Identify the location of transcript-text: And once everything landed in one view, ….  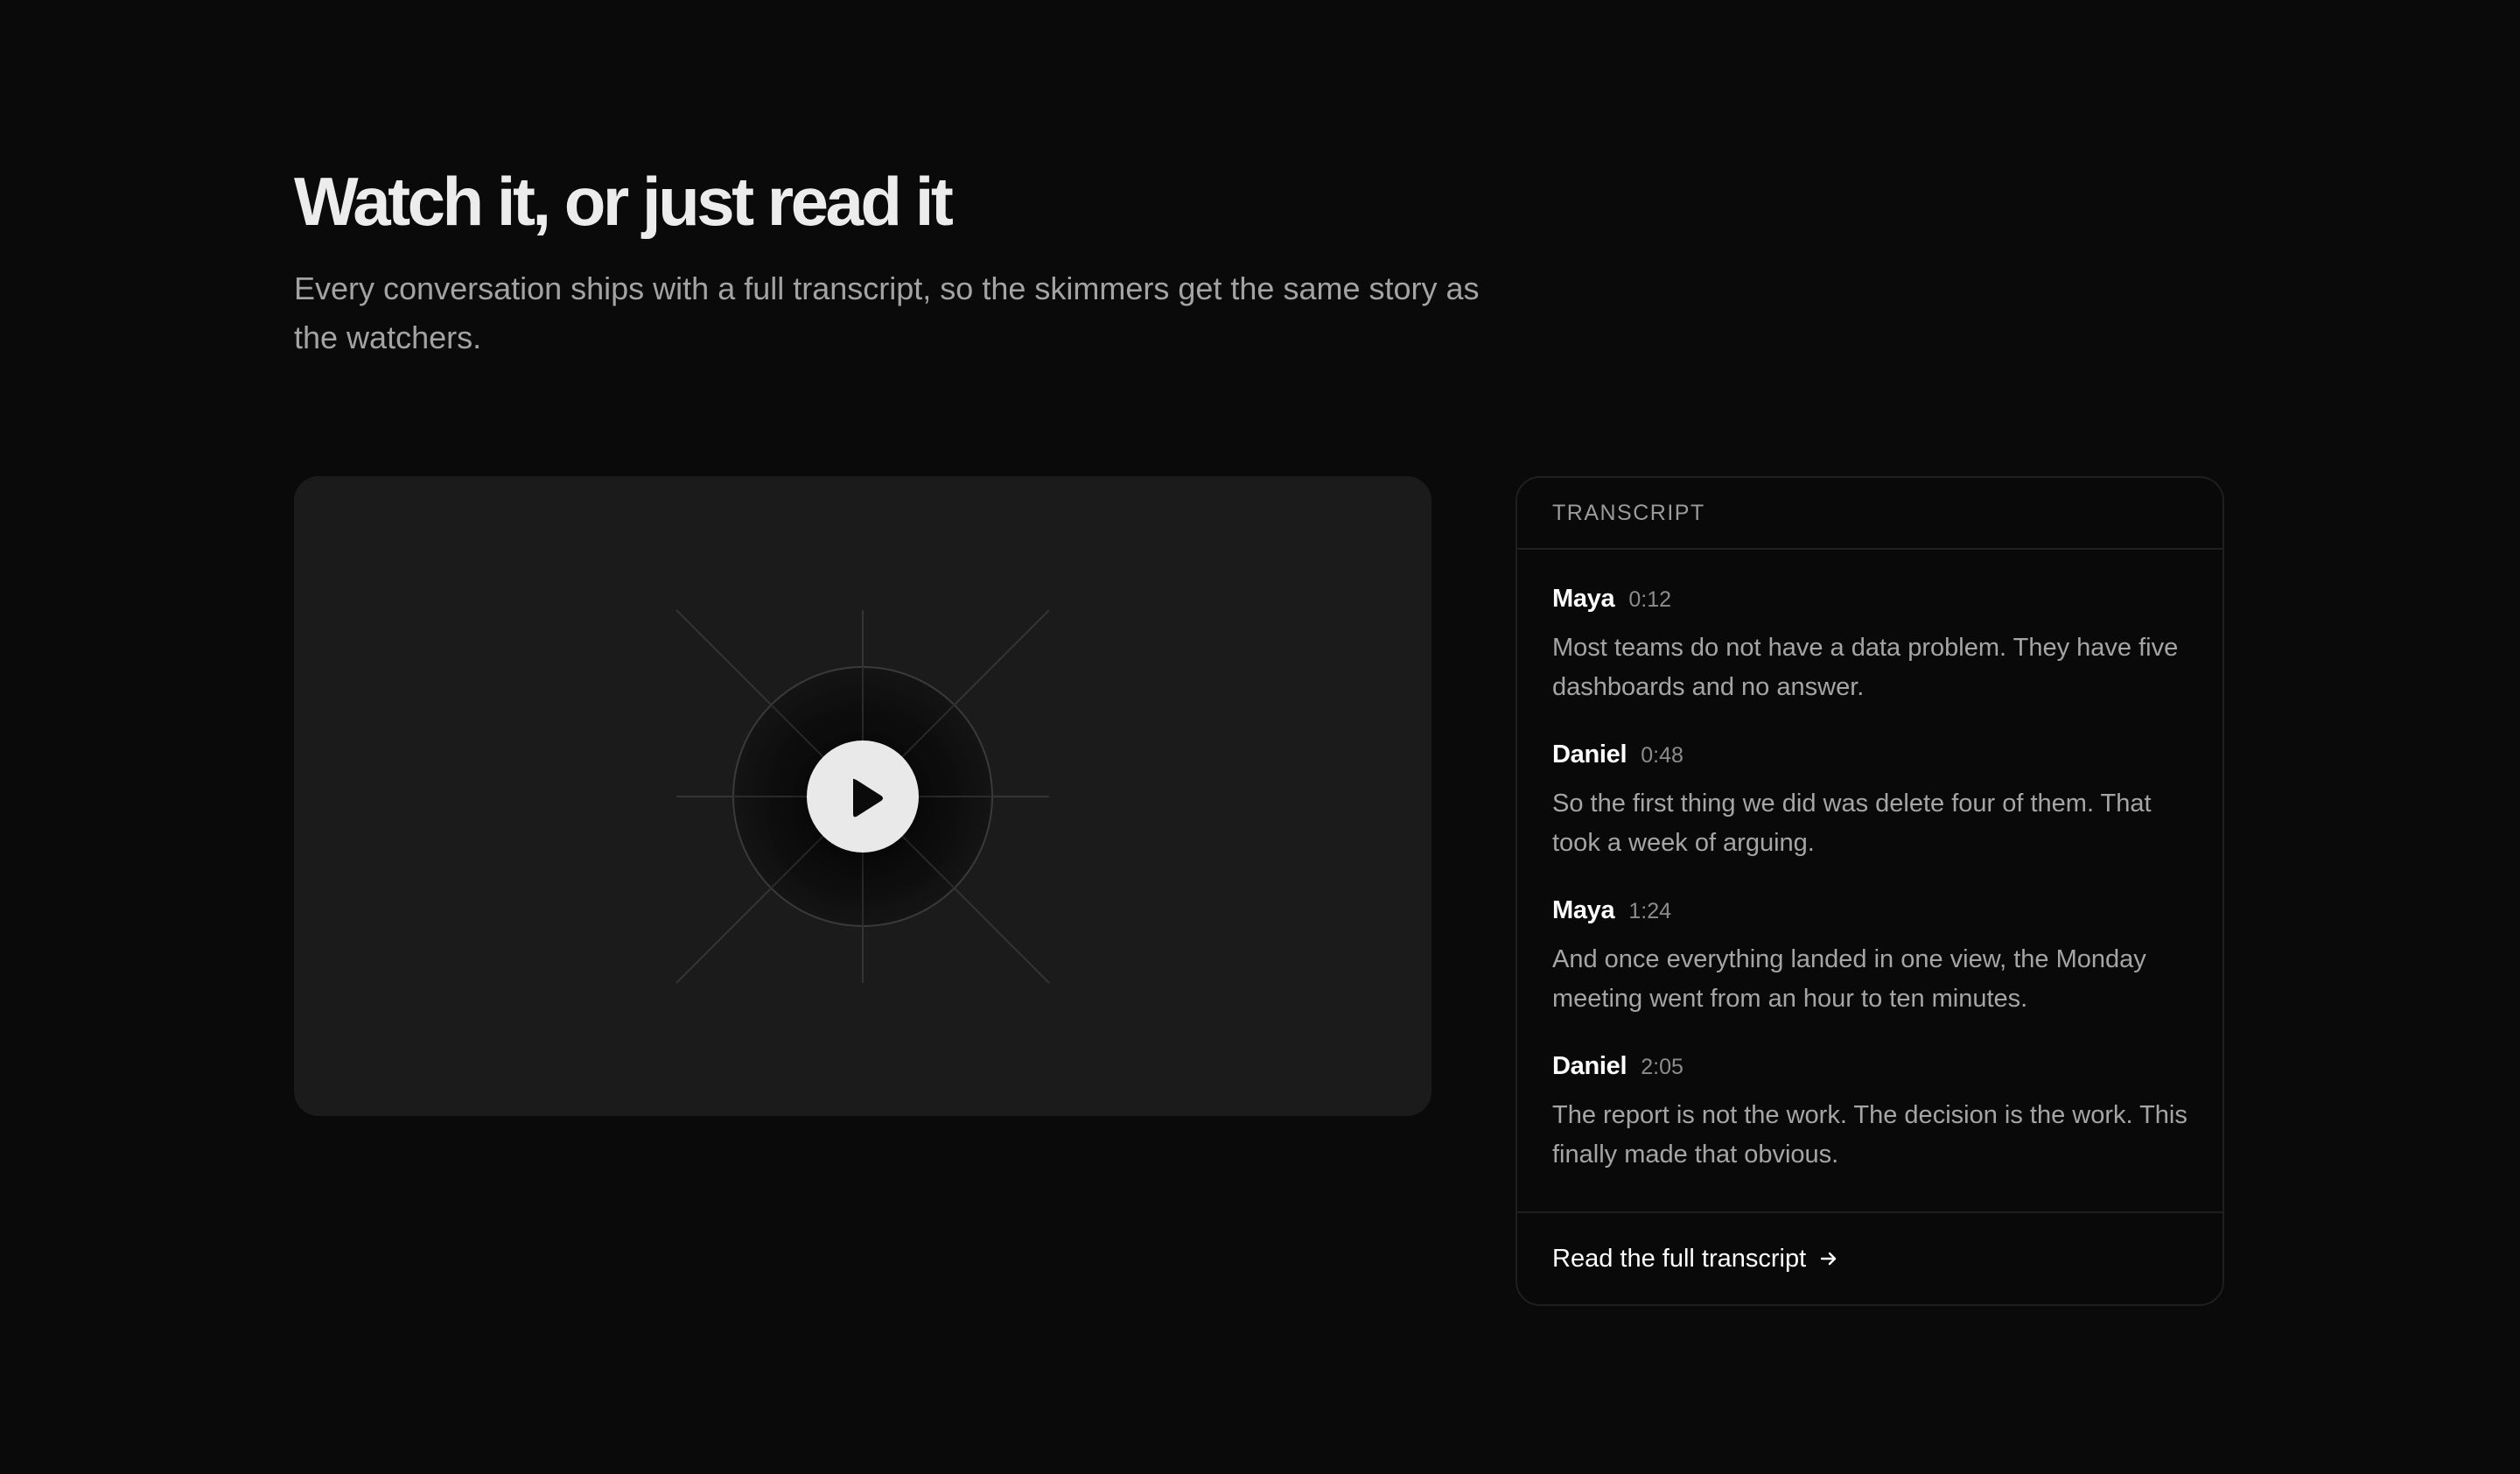
(1849, 979).